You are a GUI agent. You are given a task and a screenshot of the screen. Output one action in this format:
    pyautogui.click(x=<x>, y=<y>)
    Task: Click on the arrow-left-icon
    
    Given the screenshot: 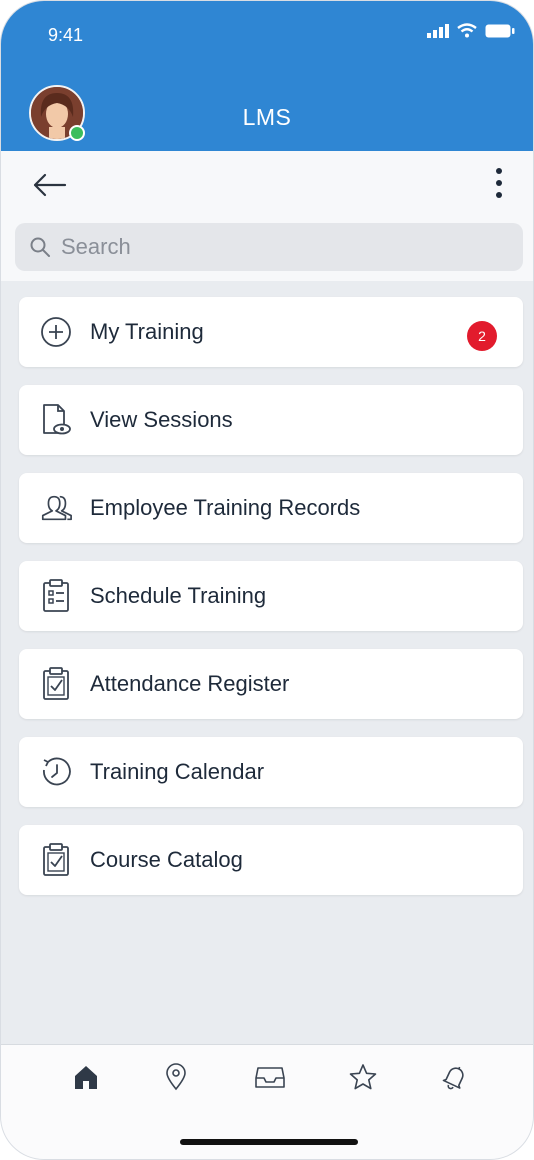 What is the action you would take?
    pyautogui.click(x=50, y=185)
    